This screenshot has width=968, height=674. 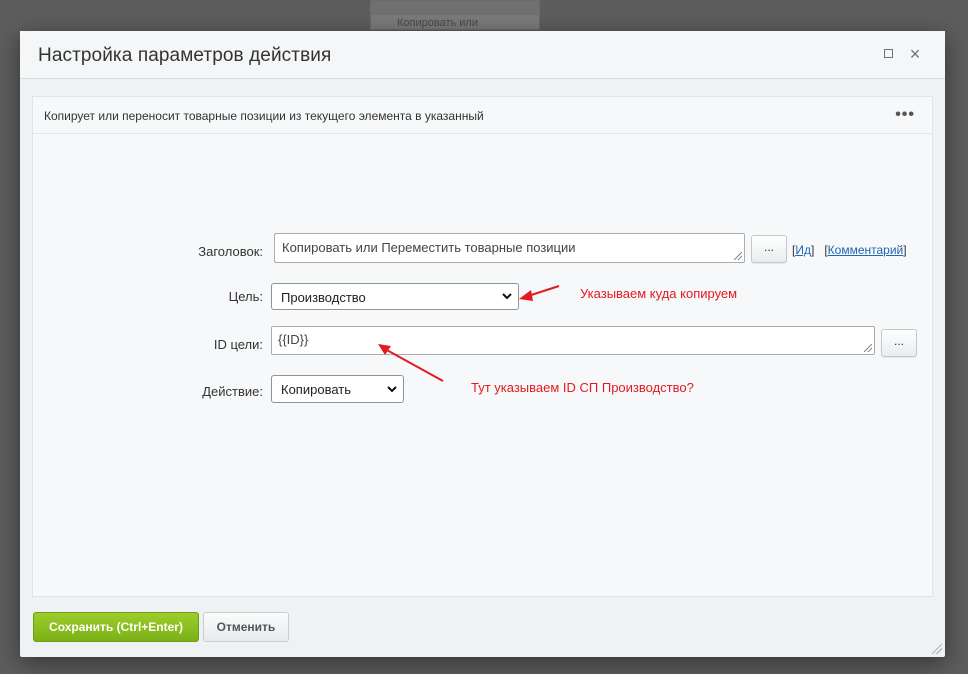 I want to click on target-select-value: Производство, so click(x=323, y=297).